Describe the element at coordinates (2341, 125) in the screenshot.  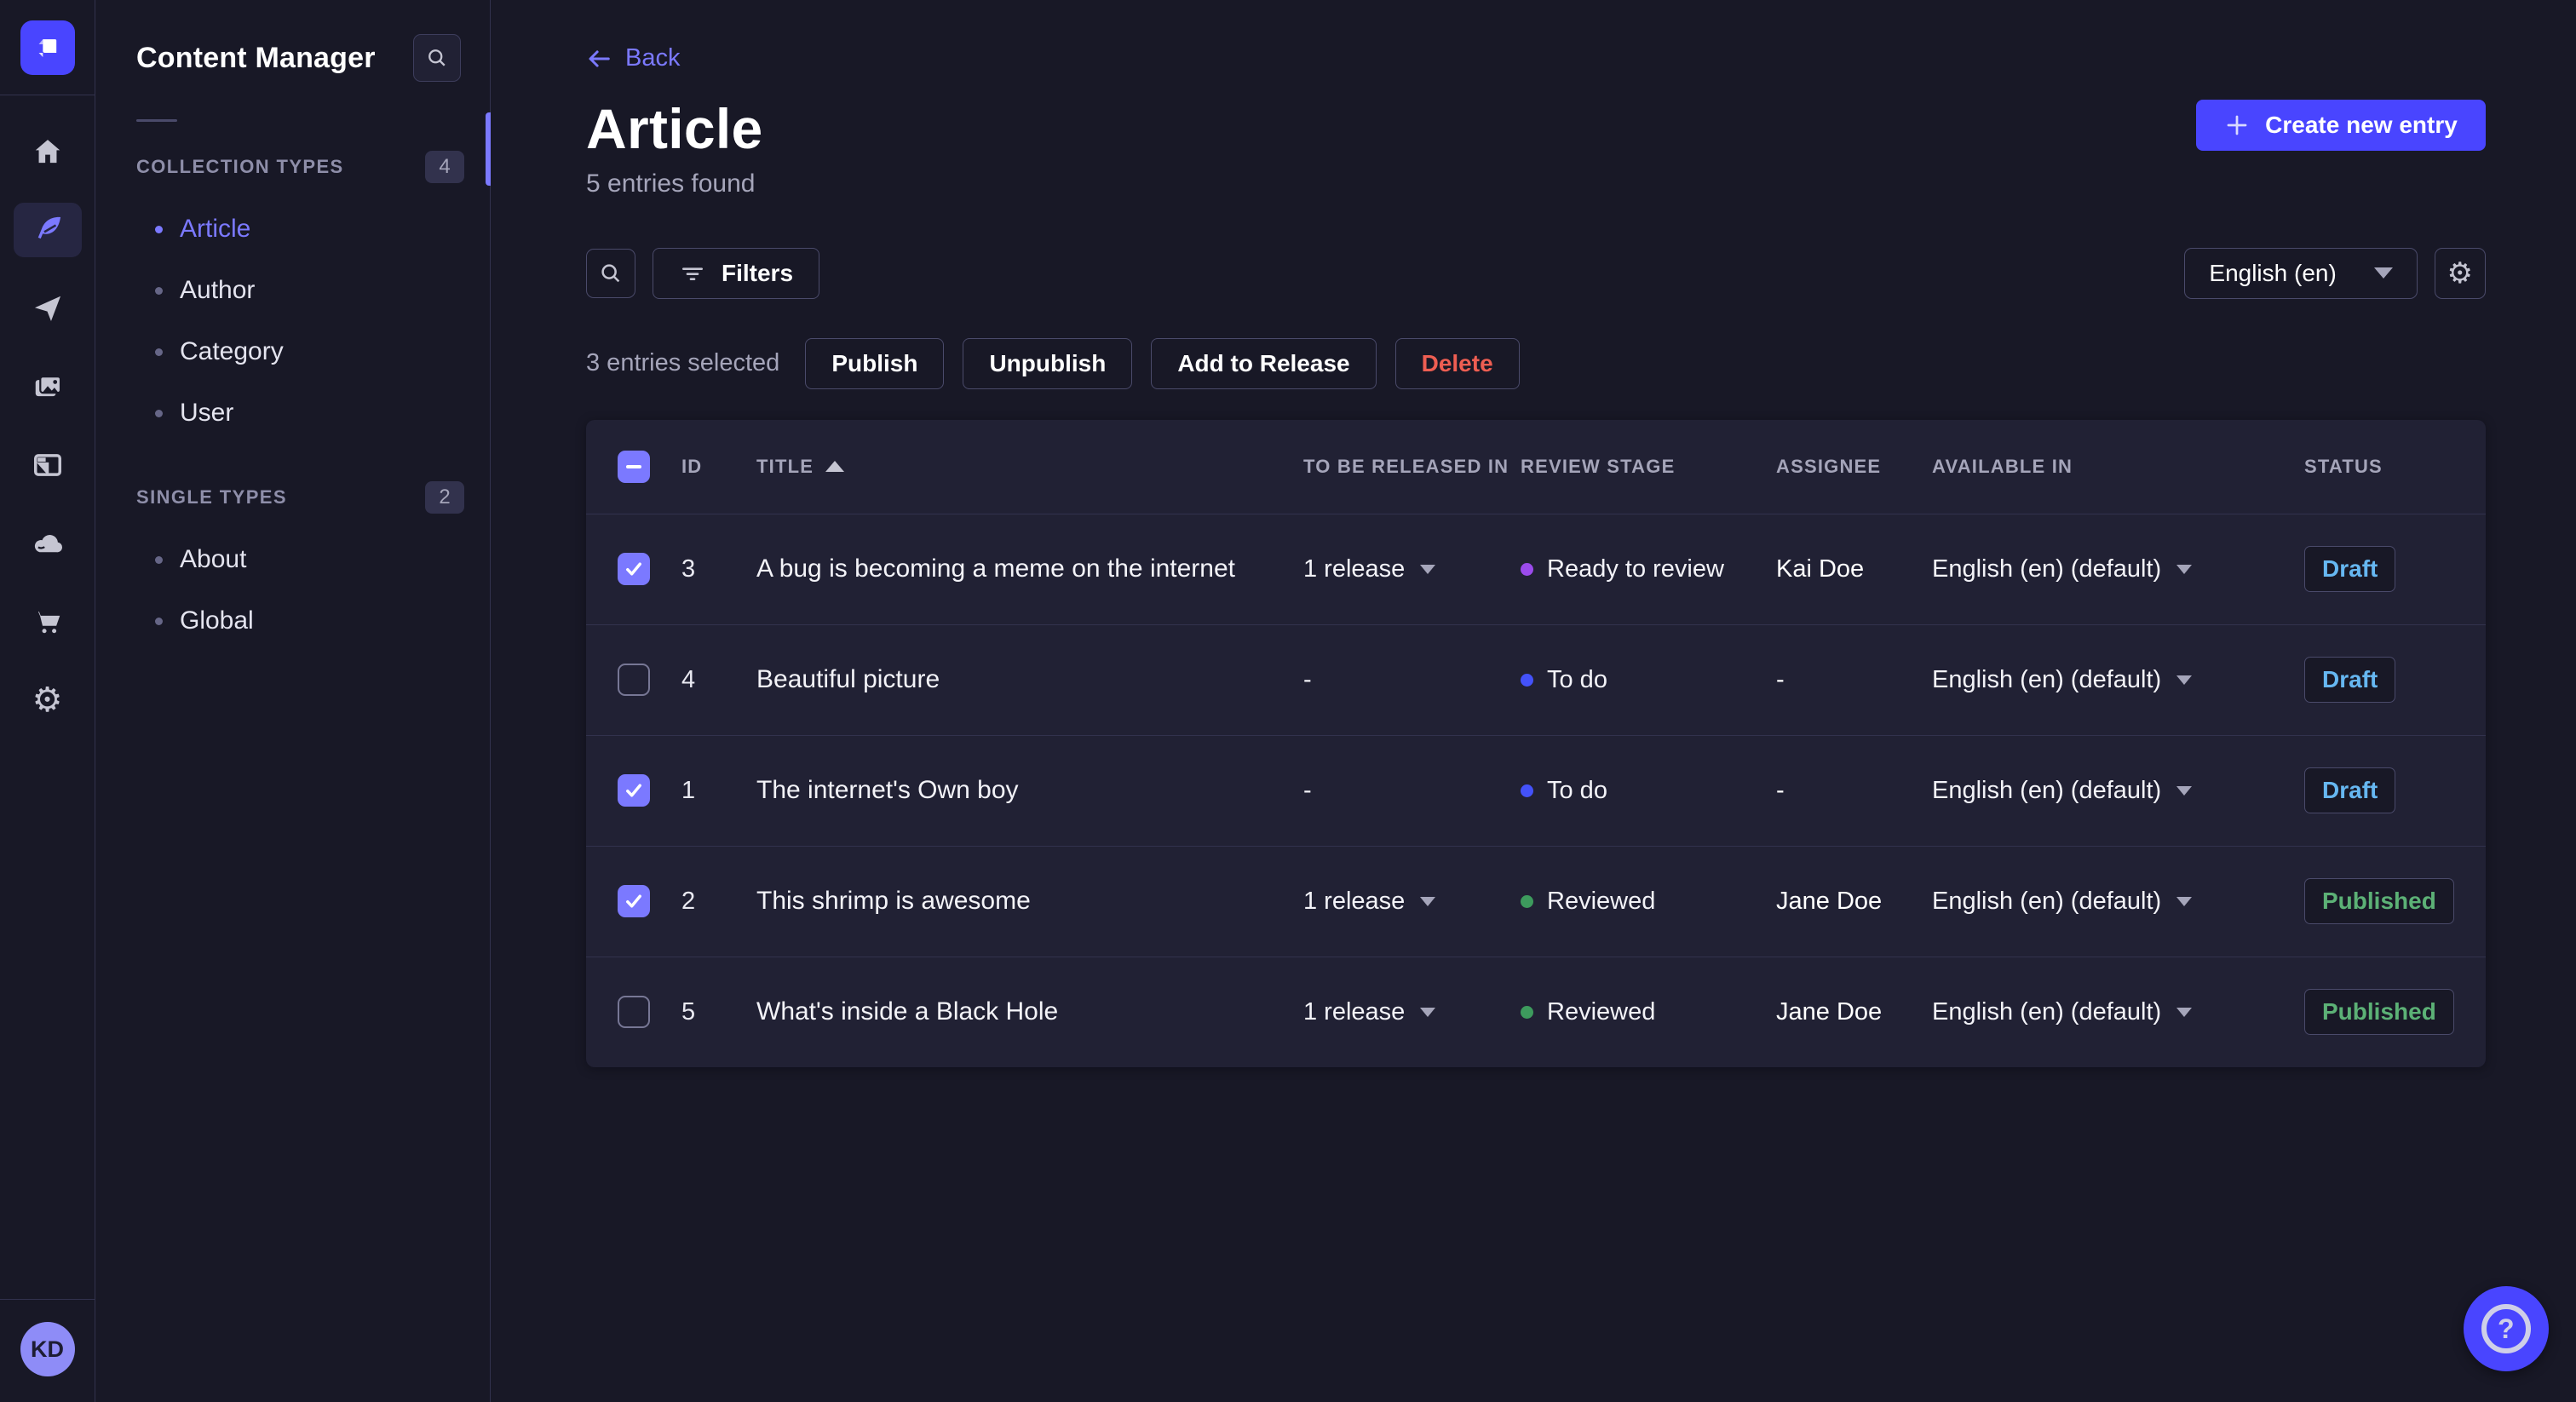
I see `create-new-entry-button: Create new entry` at that location.